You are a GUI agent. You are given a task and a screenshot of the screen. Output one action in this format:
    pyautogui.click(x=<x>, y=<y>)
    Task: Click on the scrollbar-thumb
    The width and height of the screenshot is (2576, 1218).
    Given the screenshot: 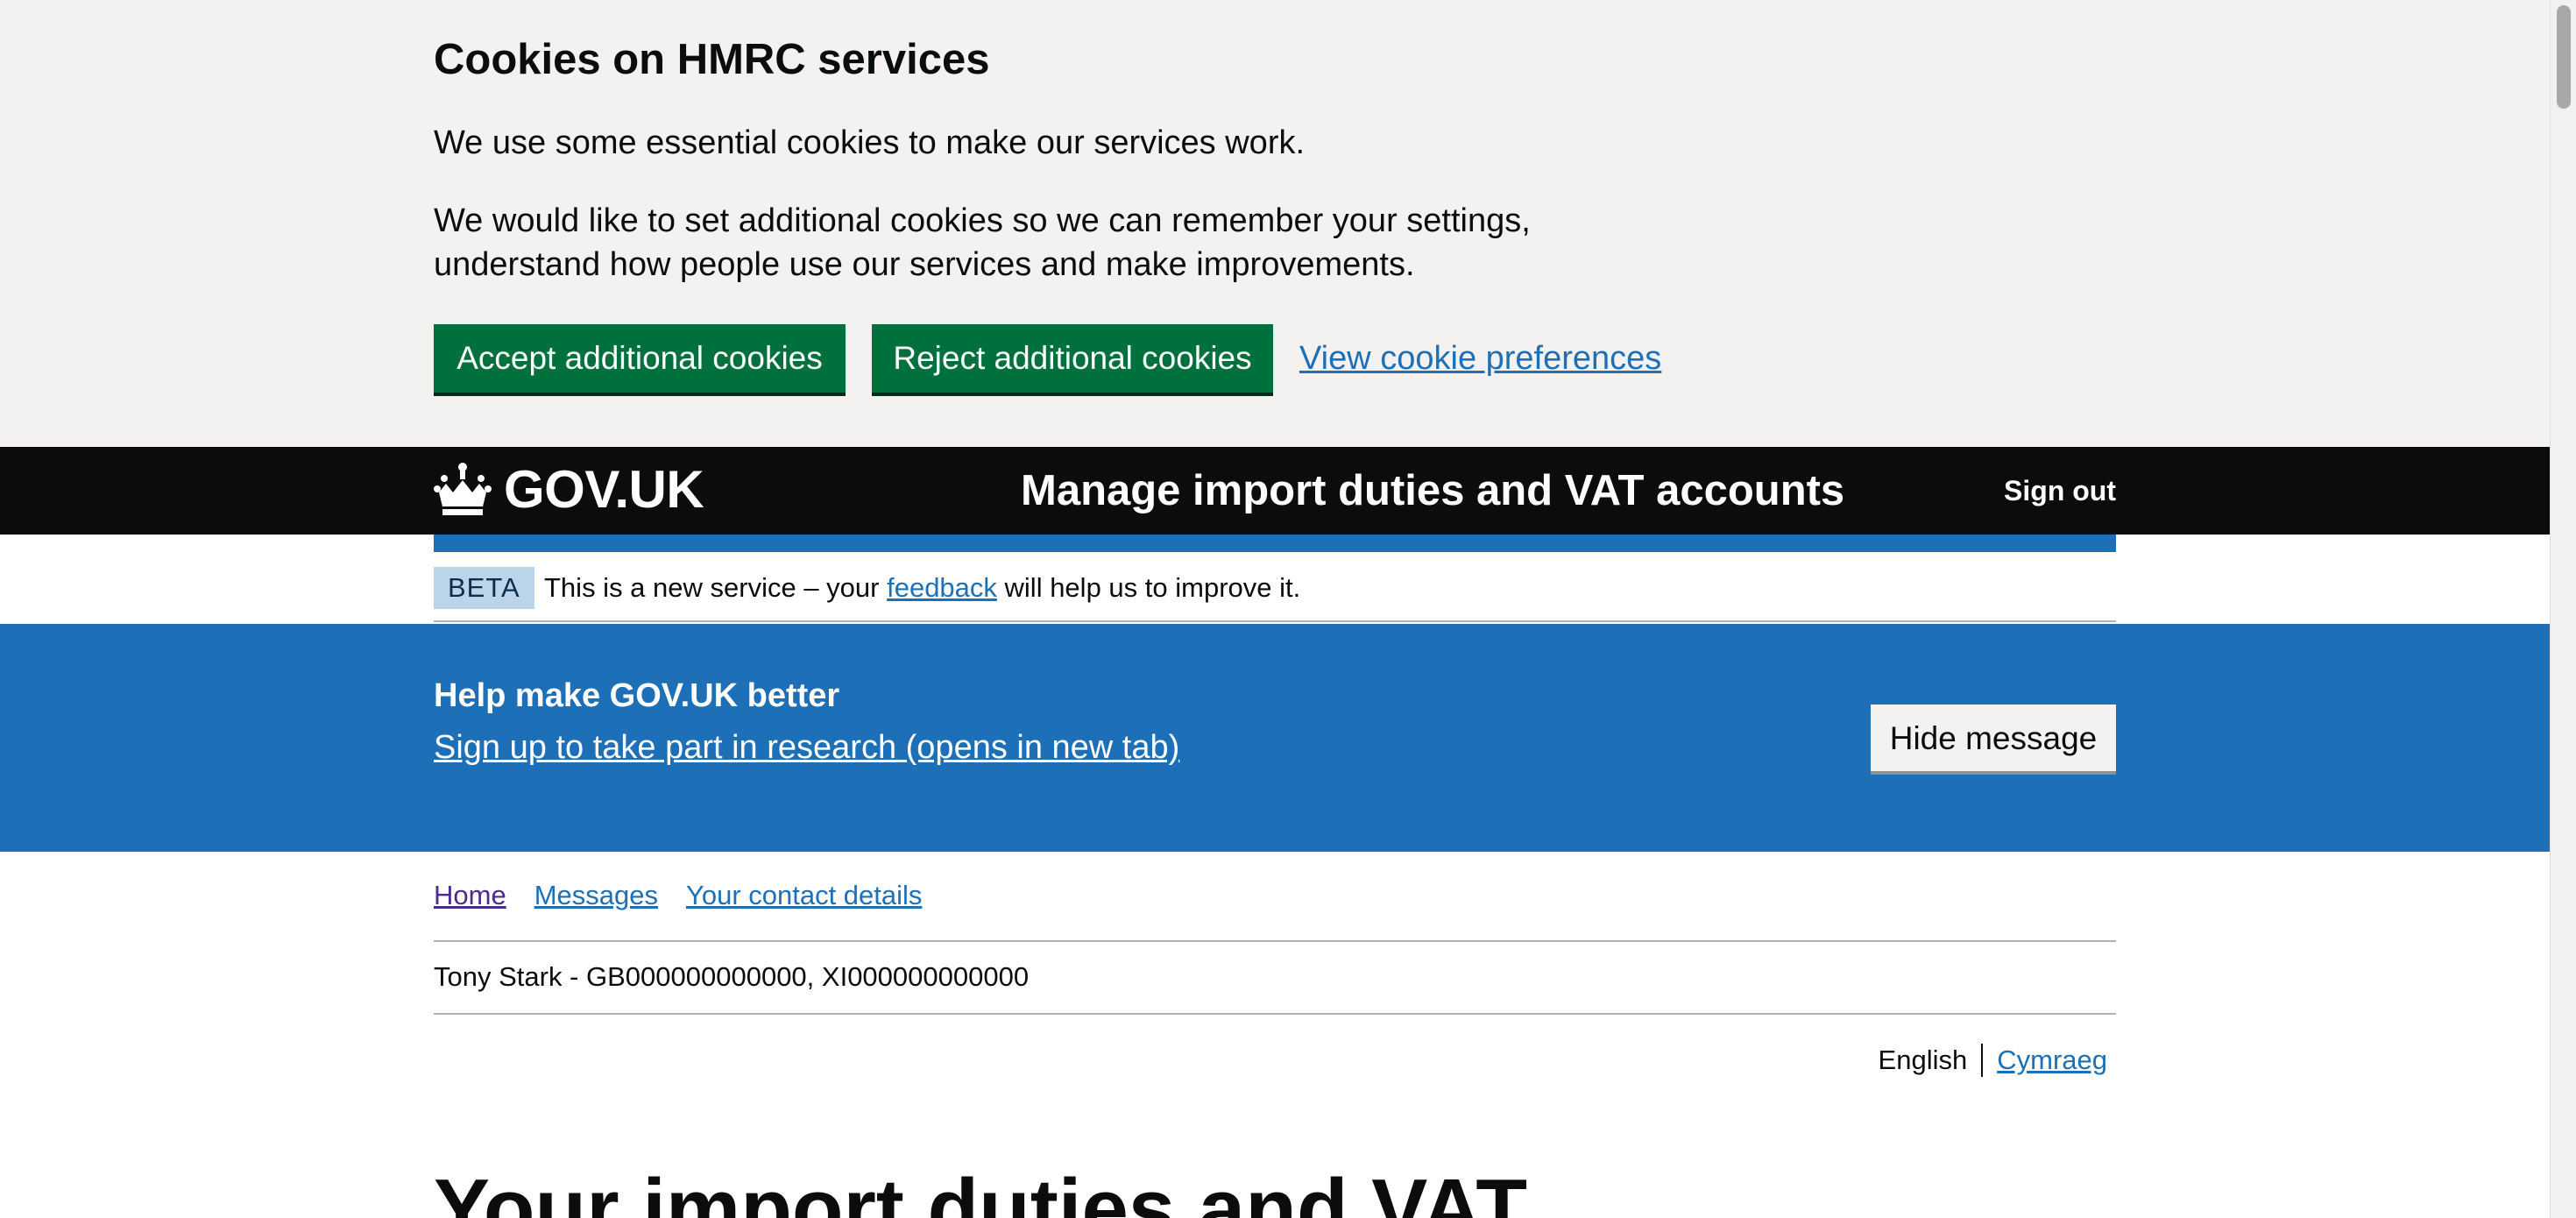 What is the action you would take?
    pyautogui.click(x=2564, y=57)
    